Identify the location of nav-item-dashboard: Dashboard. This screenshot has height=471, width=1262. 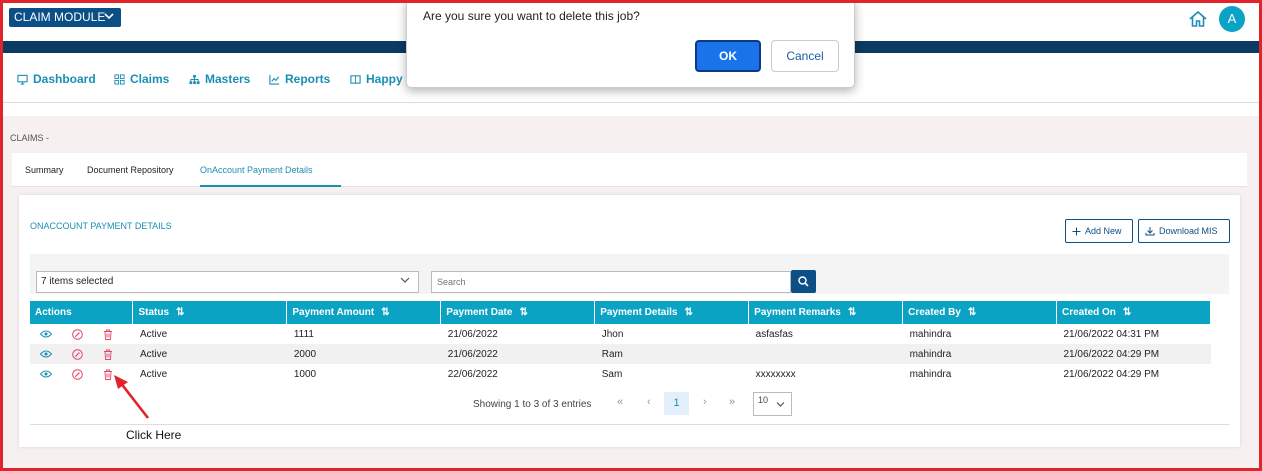
(56, 79).